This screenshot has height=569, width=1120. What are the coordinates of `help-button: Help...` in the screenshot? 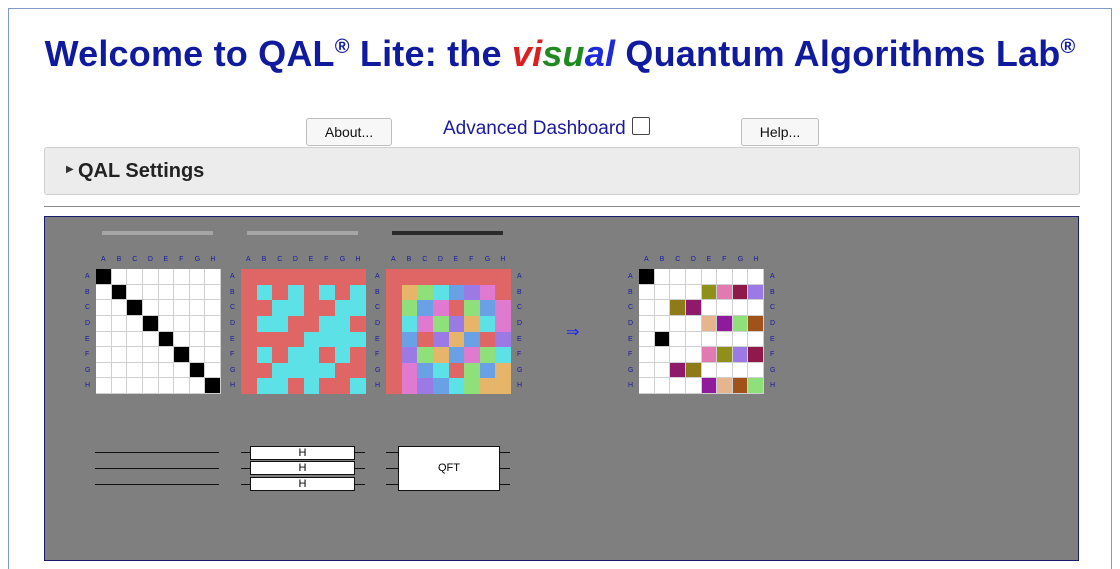 It's located at (780, 132).